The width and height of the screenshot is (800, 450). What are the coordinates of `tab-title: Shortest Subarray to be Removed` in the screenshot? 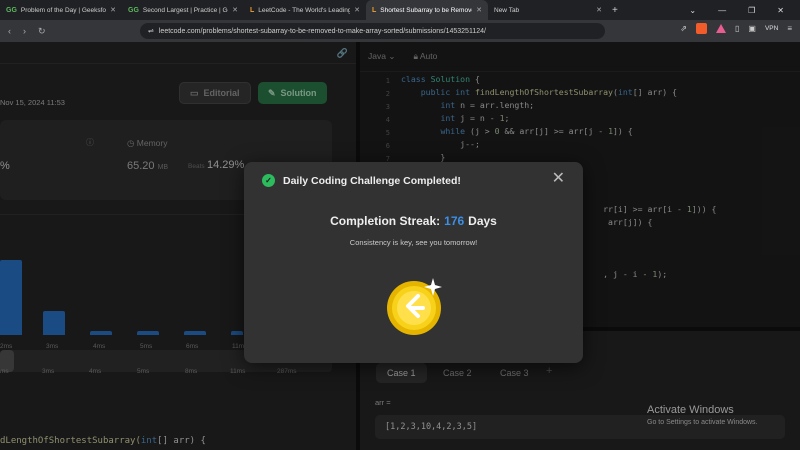 It's located at (426, 10).